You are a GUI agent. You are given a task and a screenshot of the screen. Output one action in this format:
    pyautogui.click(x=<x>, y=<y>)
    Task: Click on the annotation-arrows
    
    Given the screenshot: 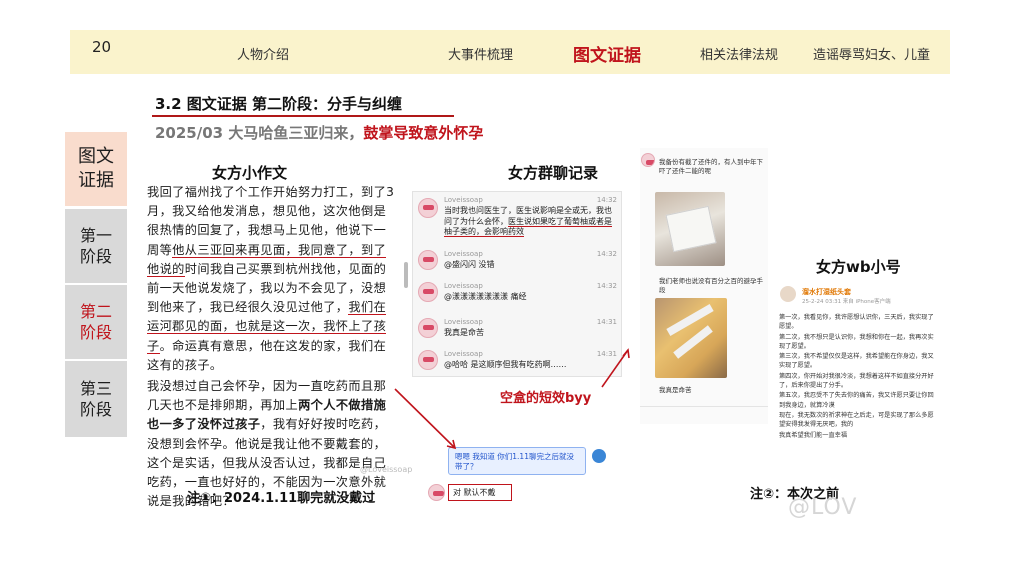 What is the action you would take?
    pyautogui.click(x=525, y=399)
    